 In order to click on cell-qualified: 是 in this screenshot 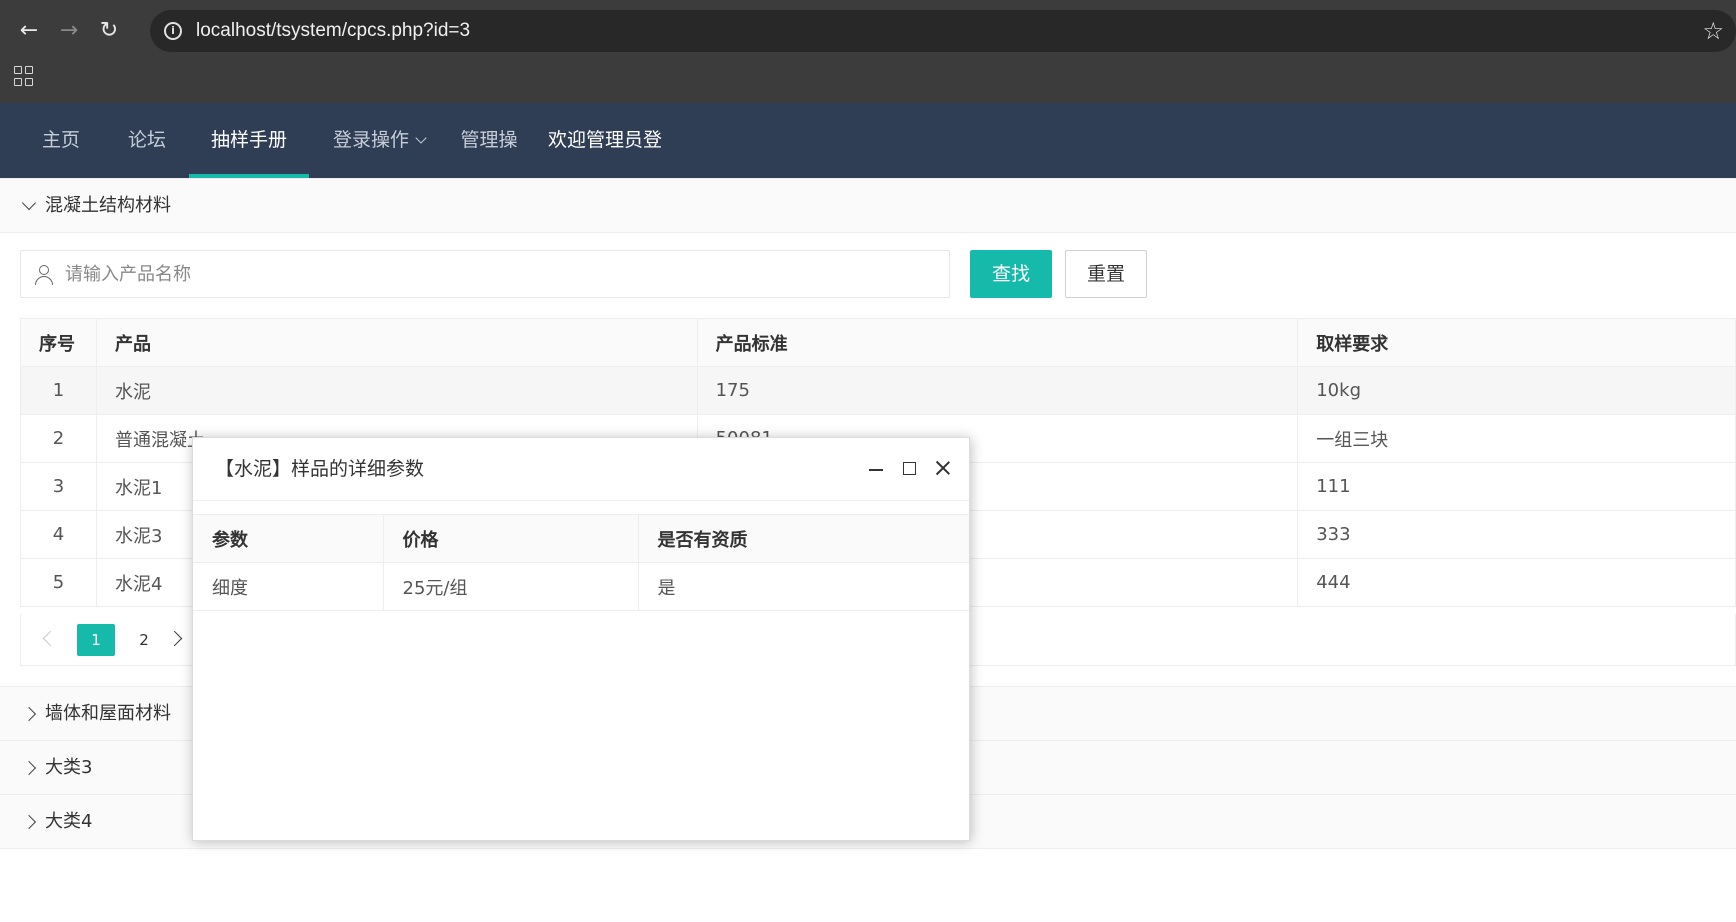, I will do `click(803, 586)`.